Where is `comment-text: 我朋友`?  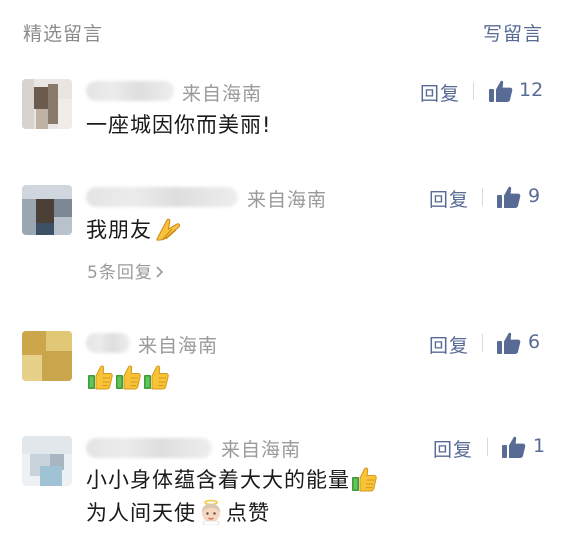
comment-text: 我朋友 is located at coordinates (134, 230).